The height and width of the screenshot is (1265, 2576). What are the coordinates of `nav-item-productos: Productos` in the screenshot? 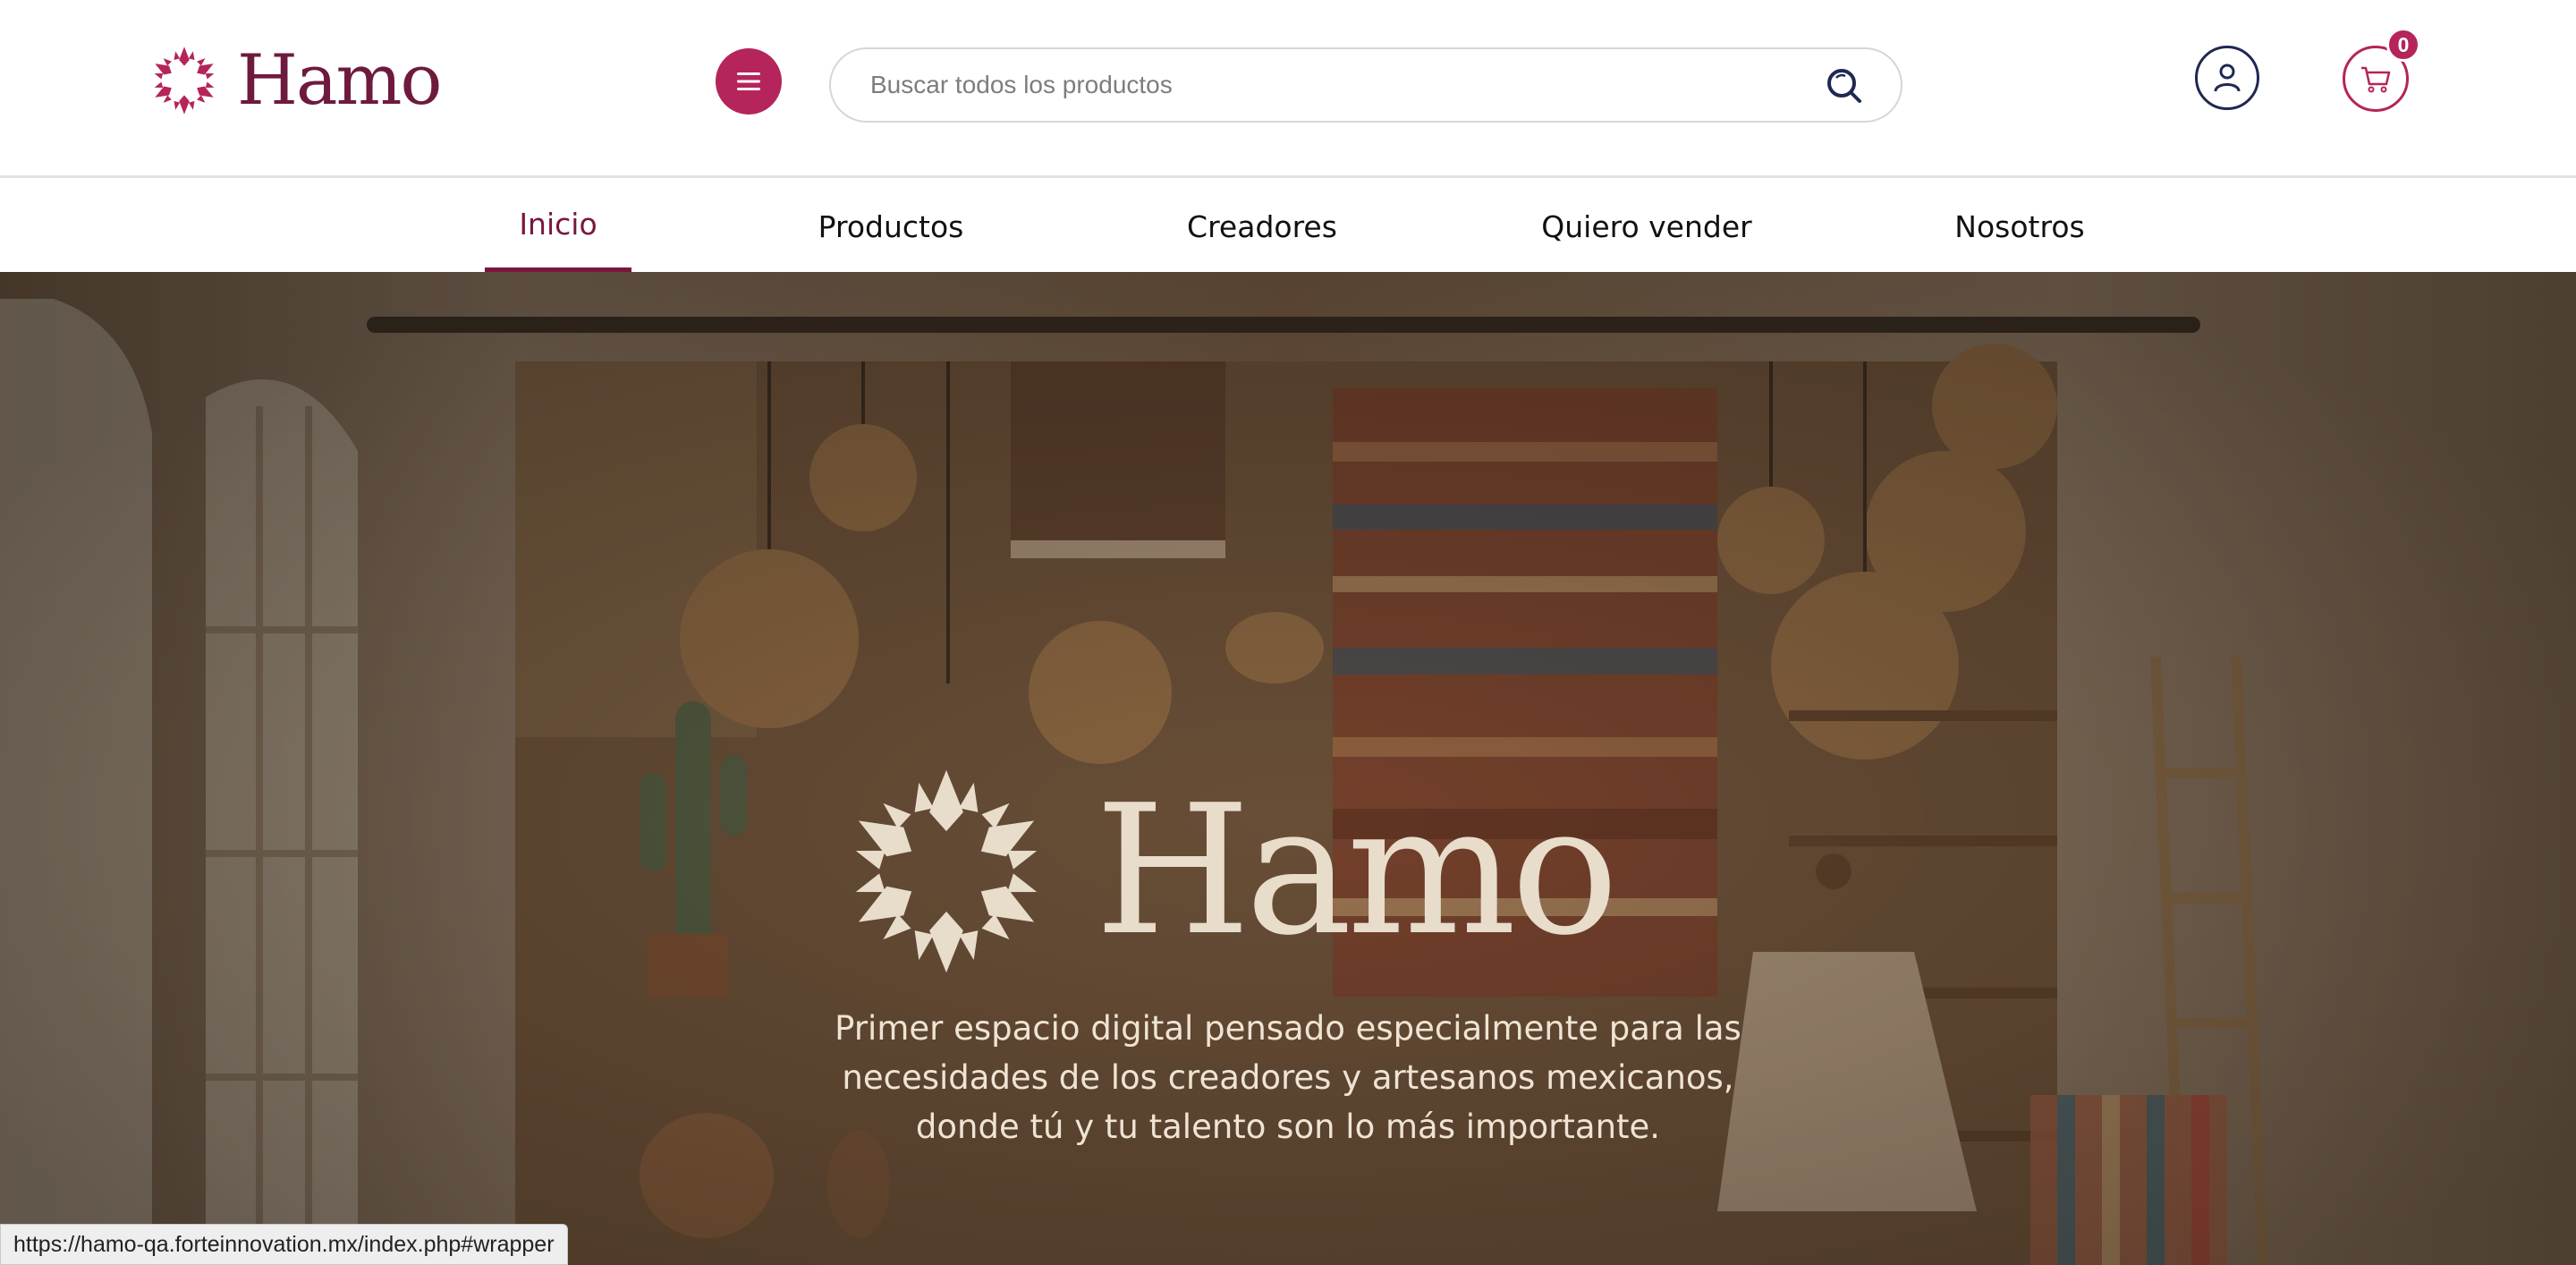 It's located at (891, 226).